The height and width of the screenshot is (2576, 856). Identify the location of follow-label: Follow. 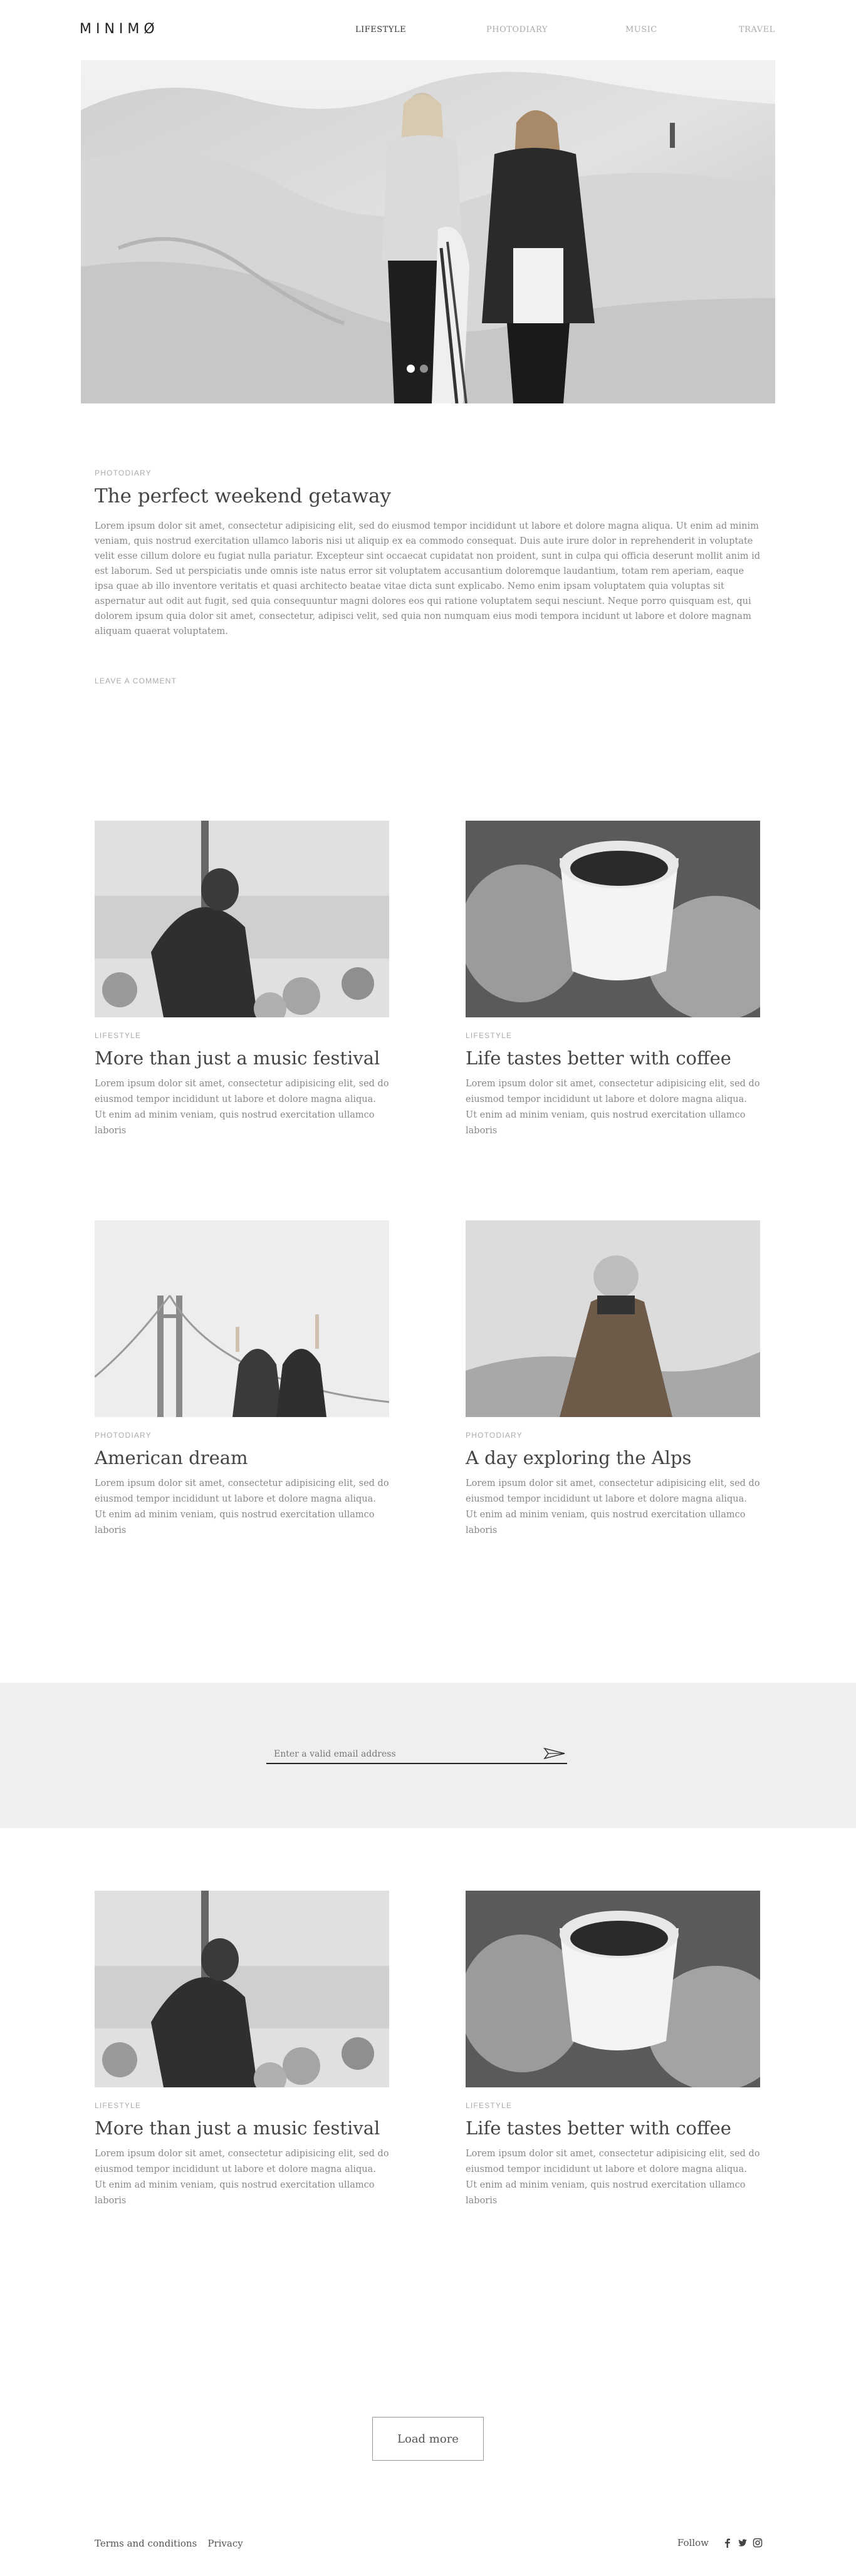
(693, 2542).